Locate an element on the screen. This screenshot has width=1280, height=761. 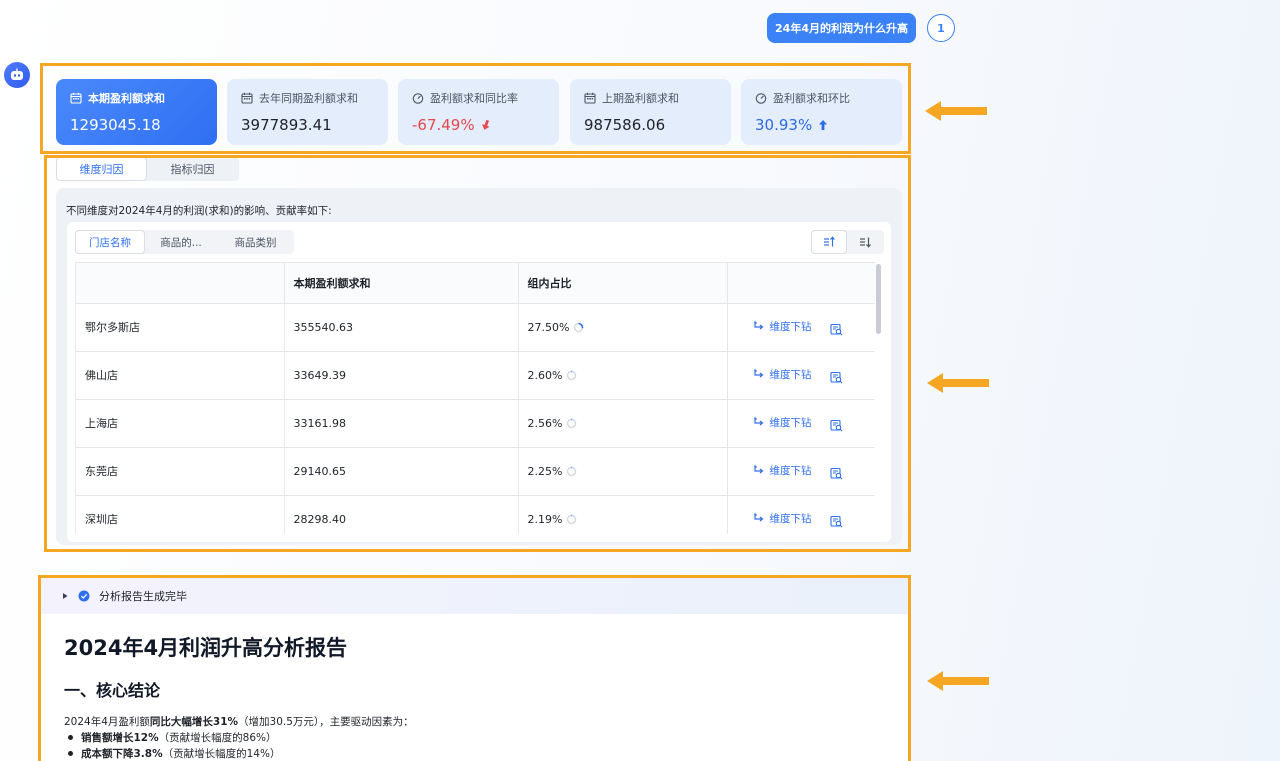
bot-avatar is located at coordinates (17, 75).